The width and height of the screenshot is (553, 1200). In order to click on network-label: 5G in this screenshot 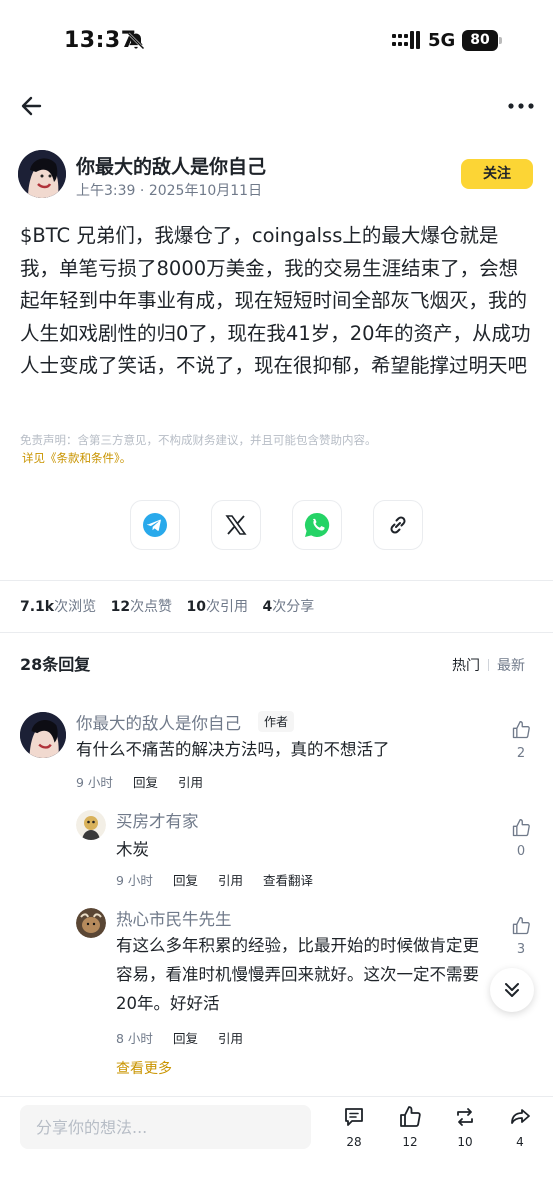, I will do `click(442, 40)`.